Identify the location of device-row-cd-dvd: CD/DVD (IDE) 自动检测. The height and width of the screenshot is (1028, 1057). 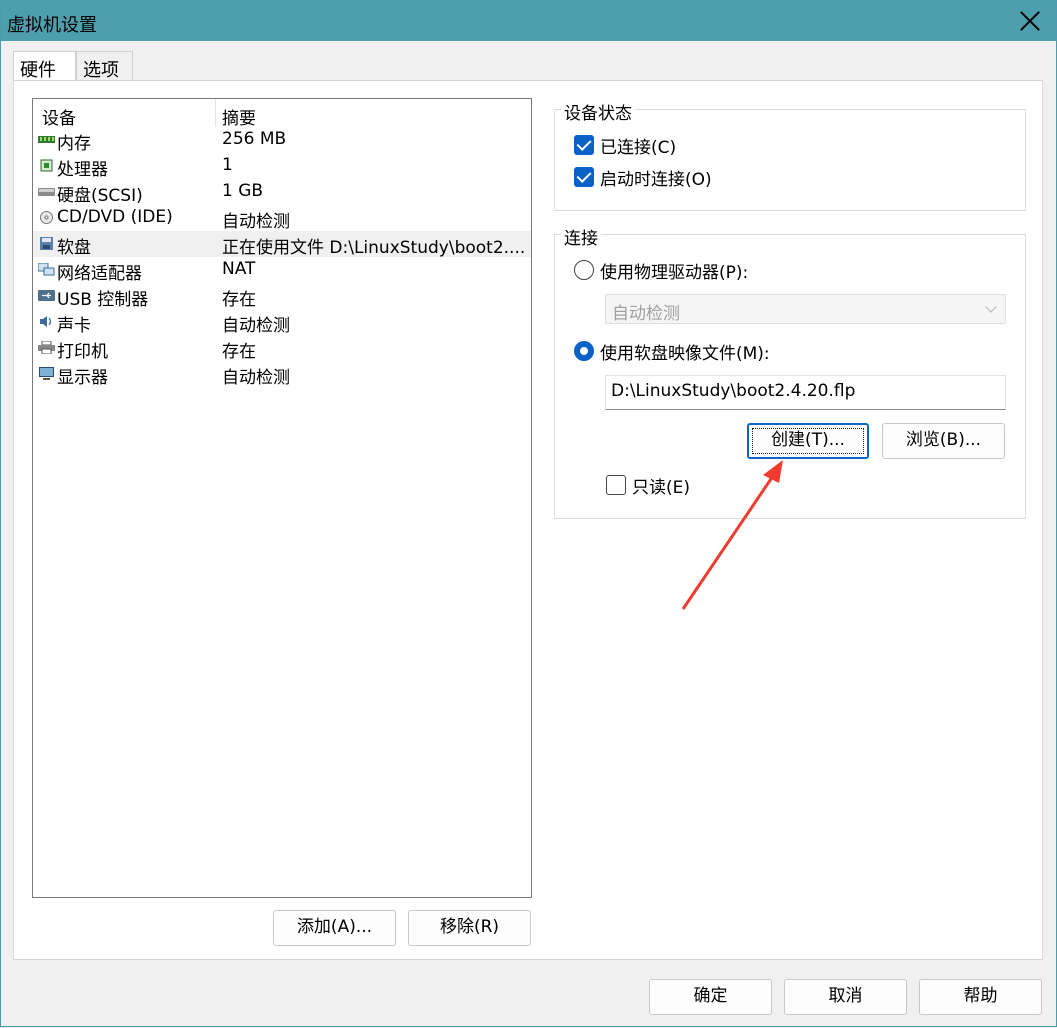
(282, 218).